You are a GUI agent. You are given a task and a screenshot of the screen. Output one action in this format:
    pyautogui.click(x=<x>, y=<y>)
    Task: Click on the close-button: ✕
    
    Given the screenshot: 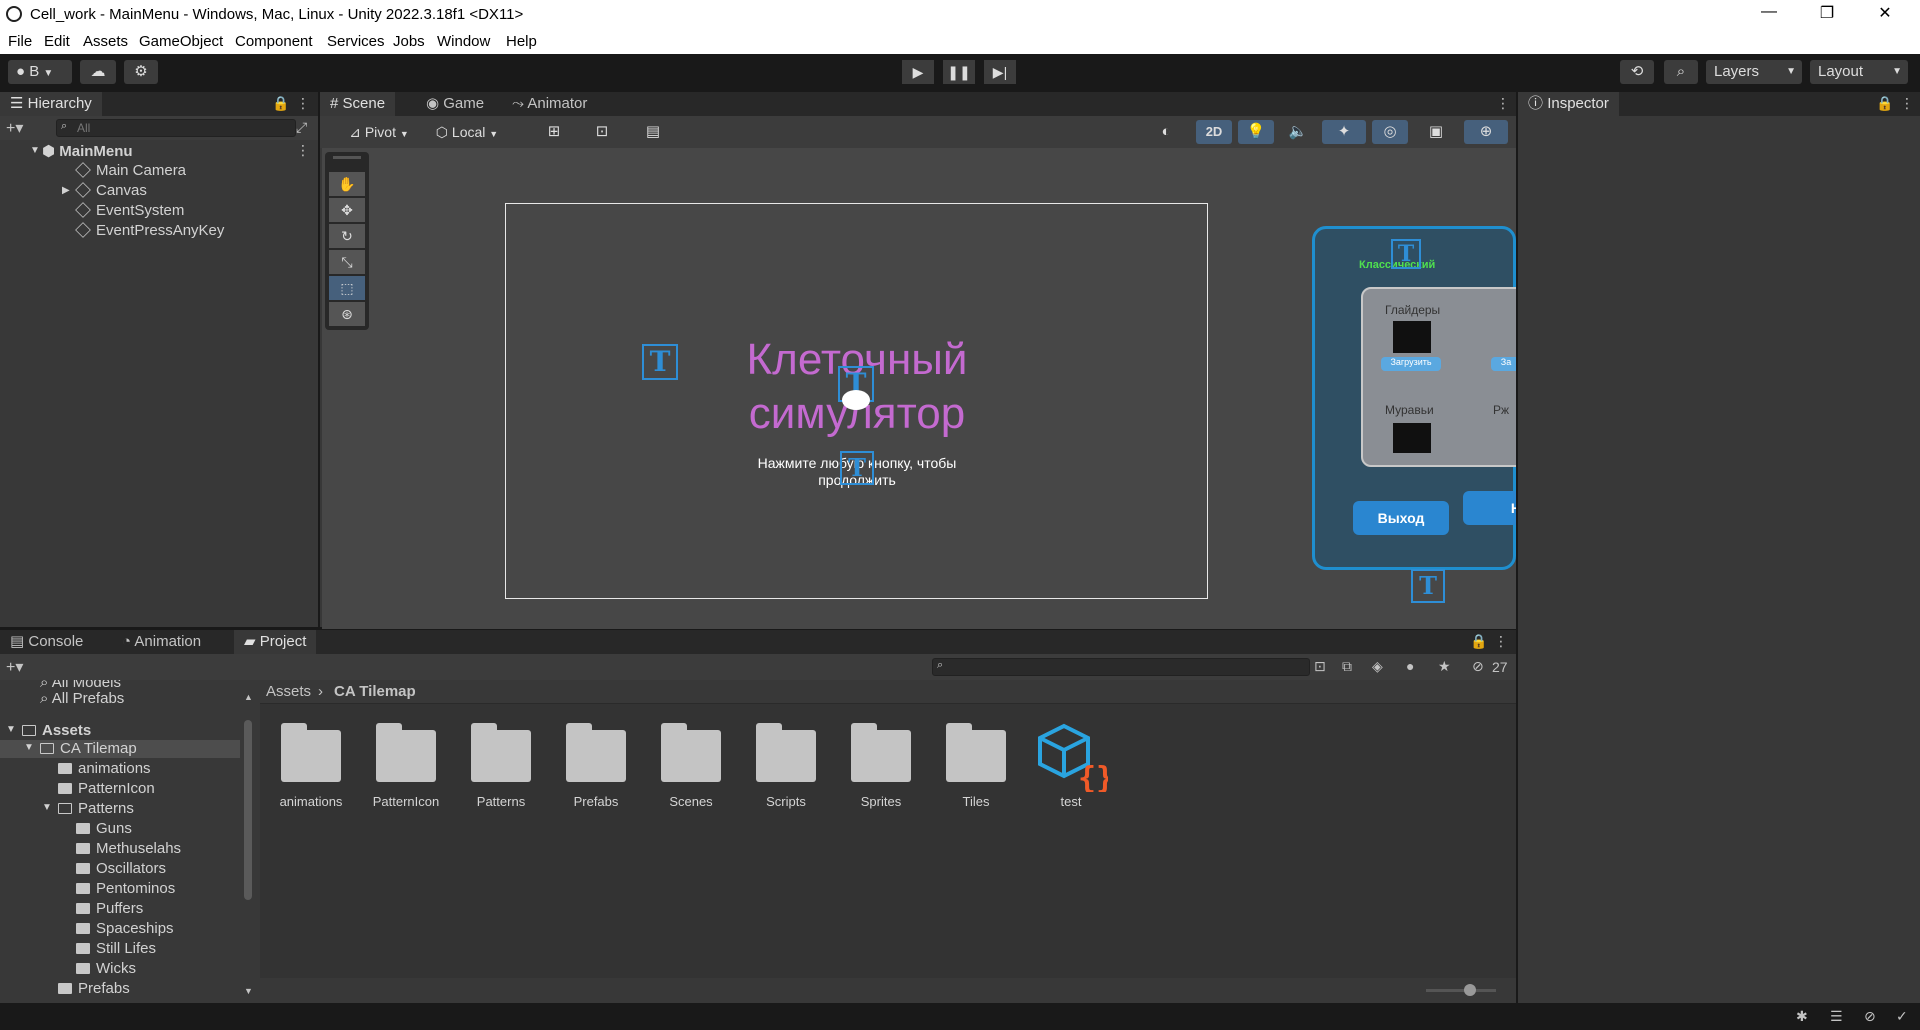 What is the action you would take?
    pyautogui.click(x=1885, y=15)
    